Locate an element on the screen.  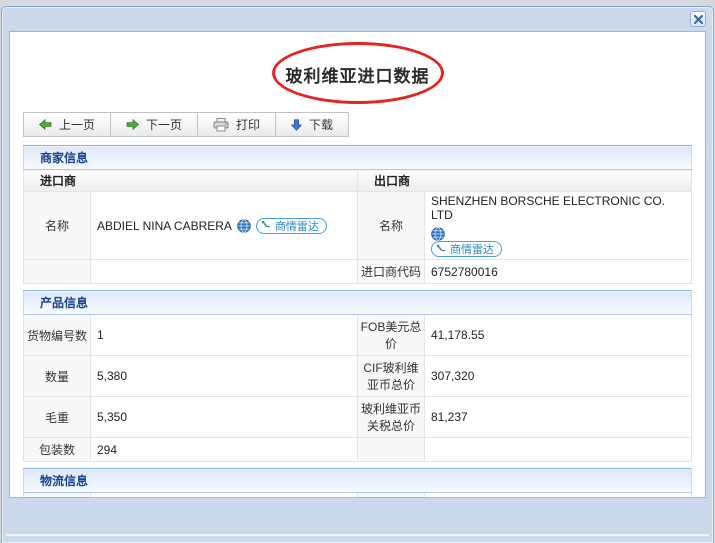
title-area: 玻利维亚进口数据 is located at coordinates (357, 69).